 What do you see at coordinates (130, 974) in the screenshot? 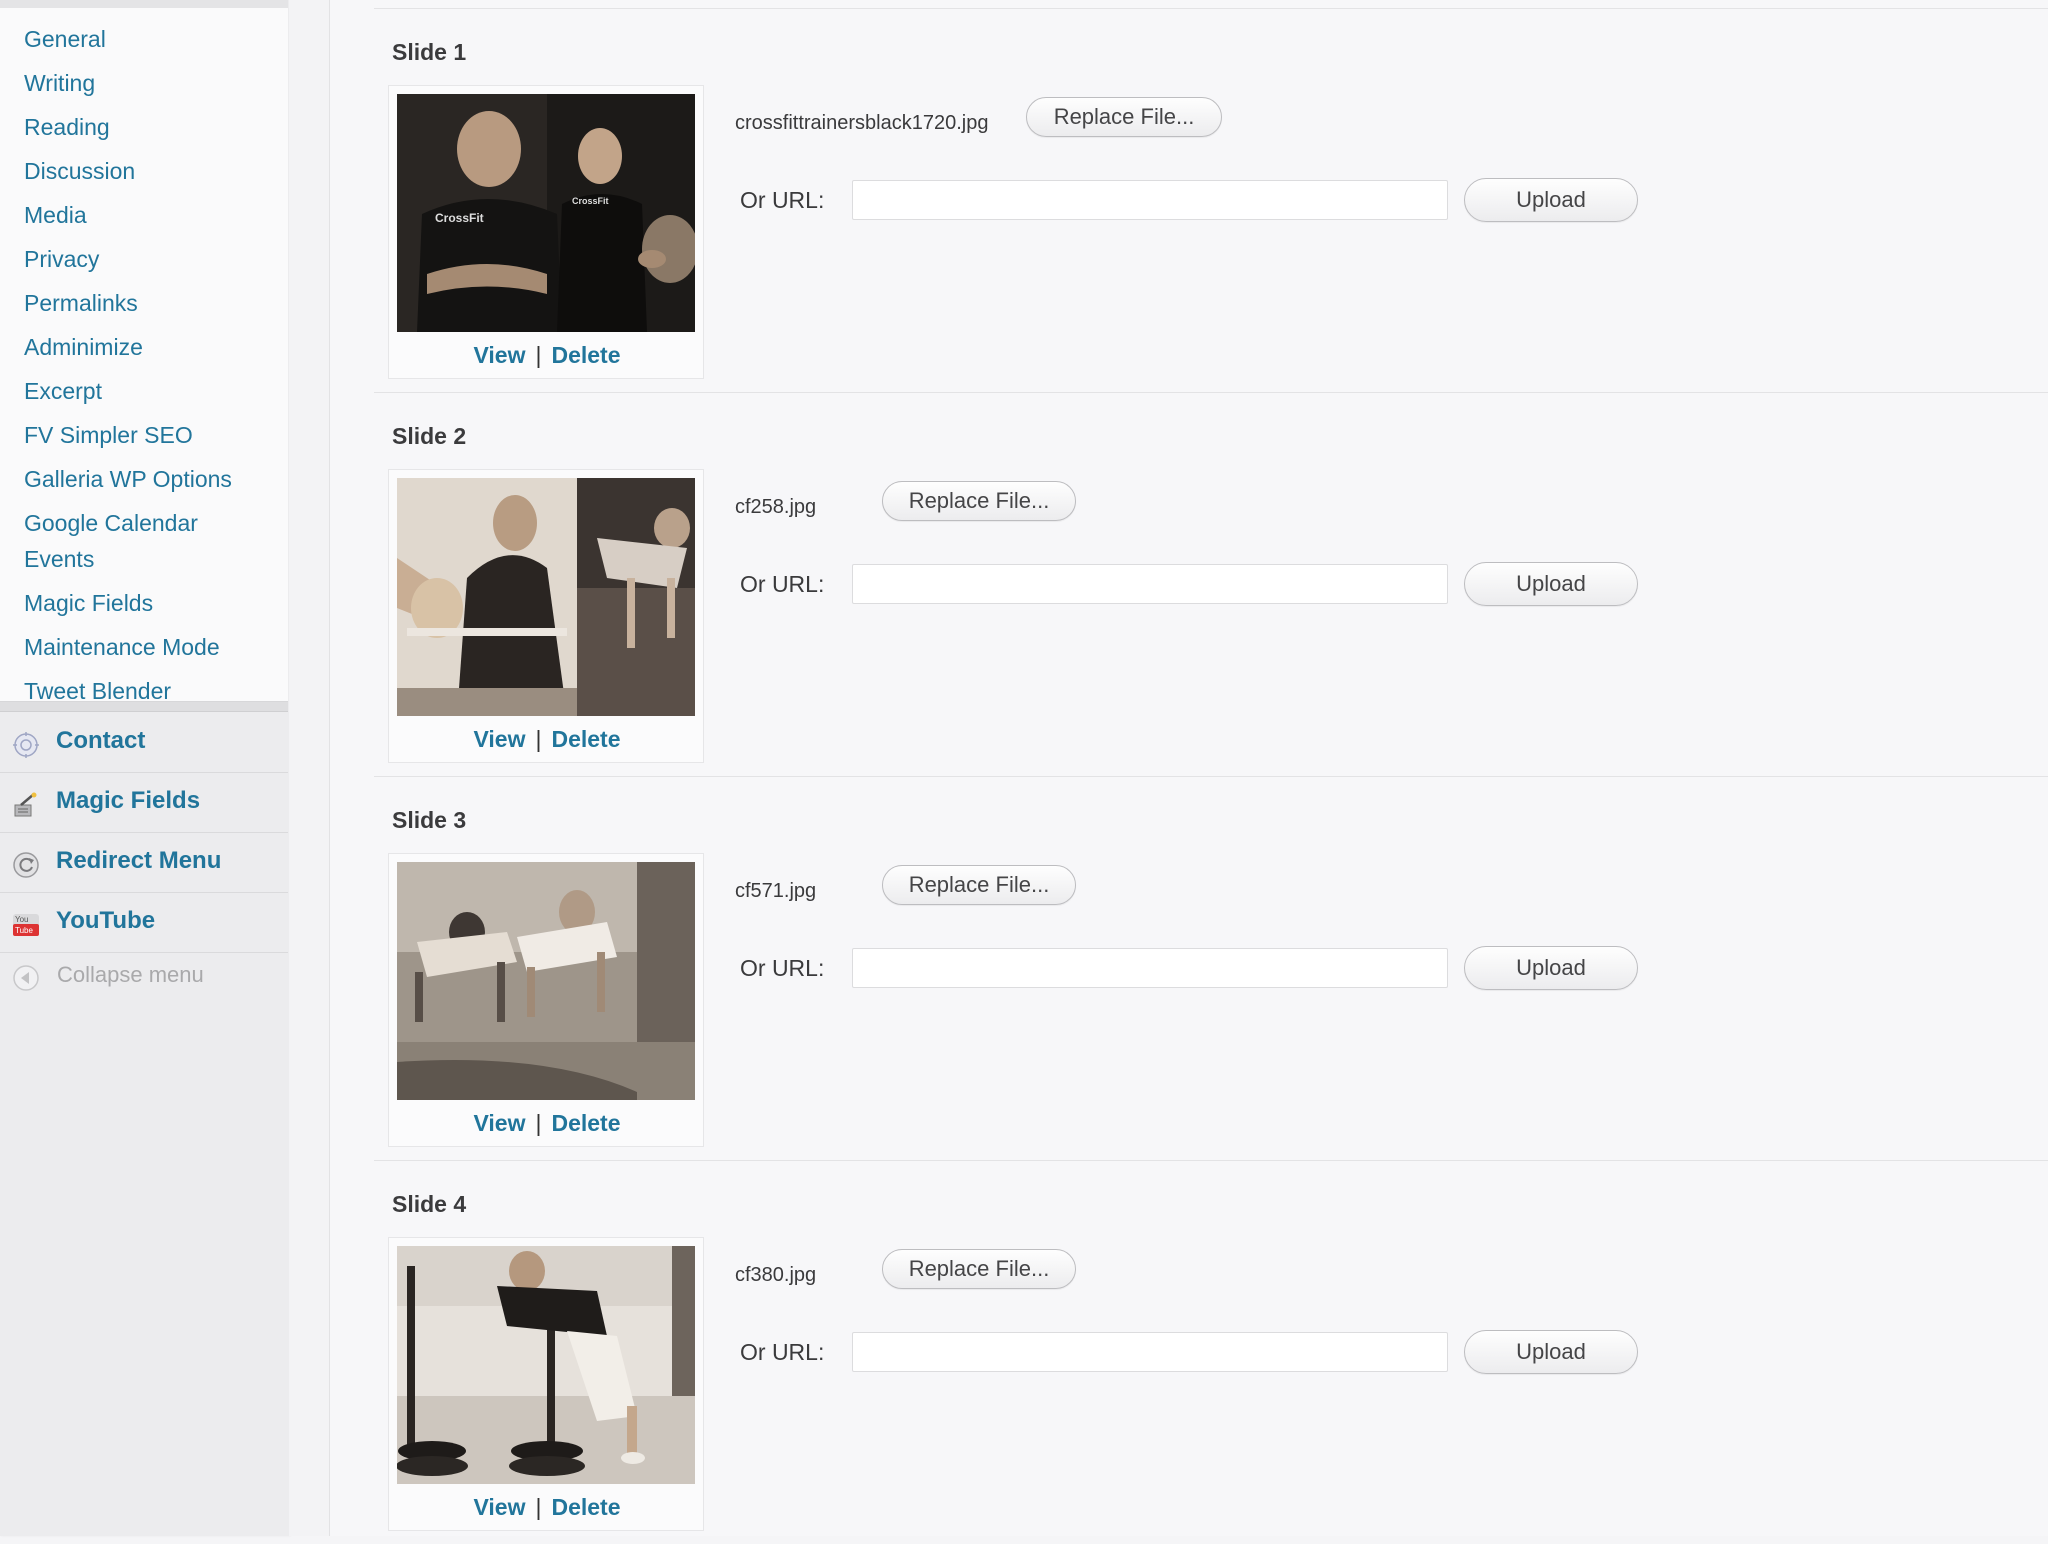
I see `collapse-menu-label: Collapse menu` at bounding box center [130, 974].